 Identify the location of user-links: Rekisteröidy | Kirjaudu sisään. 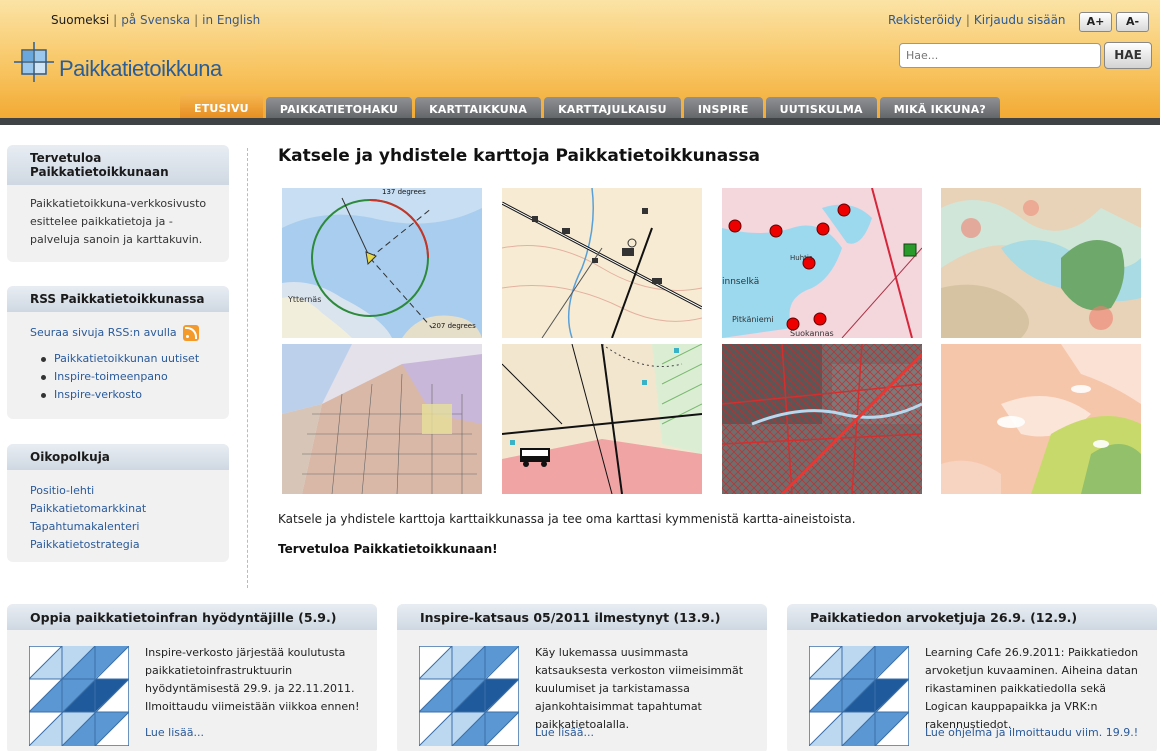
(977, 20).